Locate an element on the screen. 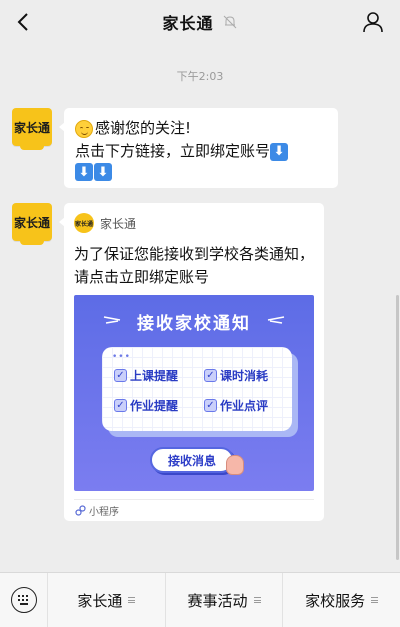 The width and height of the screenshot is (400, 627). menu-item-label: 家校服务 is located at coordinates (335, 600).